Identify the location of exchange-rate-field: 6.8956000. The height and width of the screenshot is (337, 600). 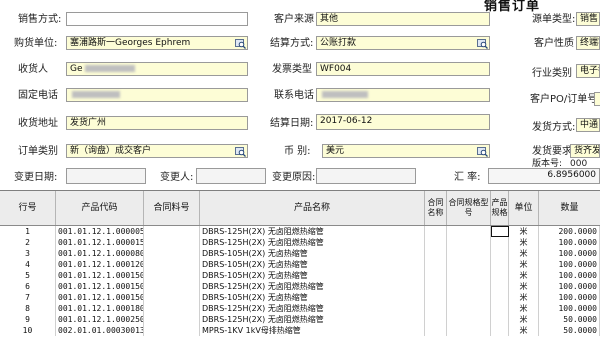
(544, 176).